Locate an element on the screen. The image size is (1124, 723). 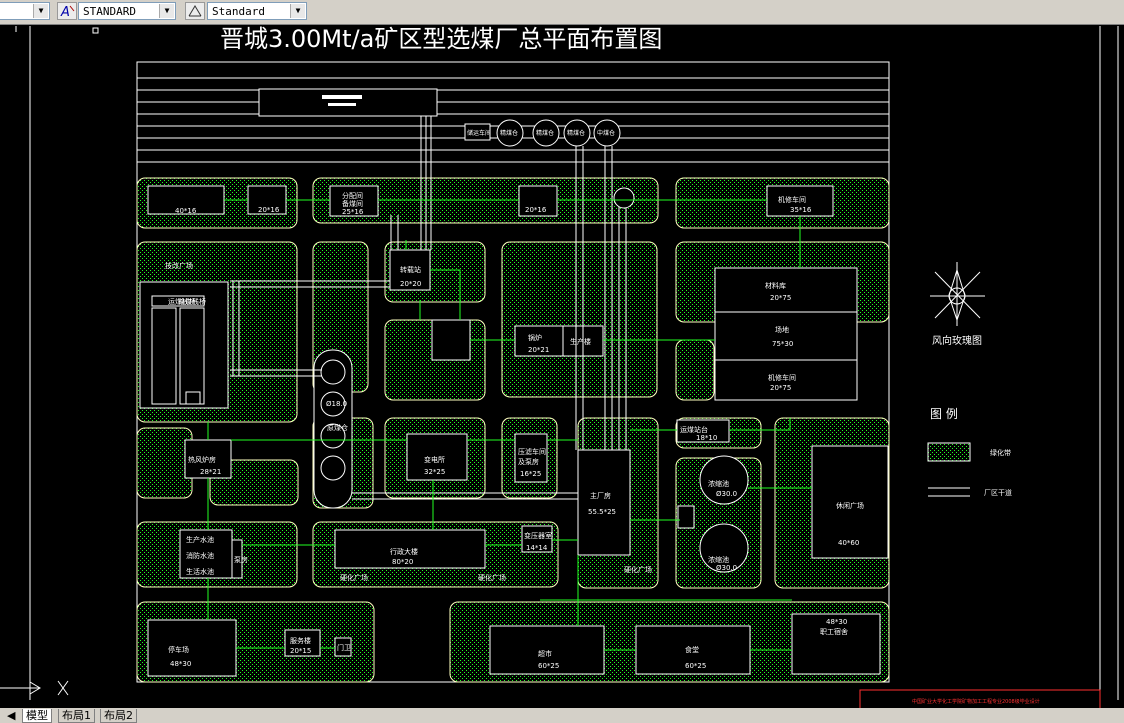
building-label: 生产水池 is located at coordinates (200, 539).